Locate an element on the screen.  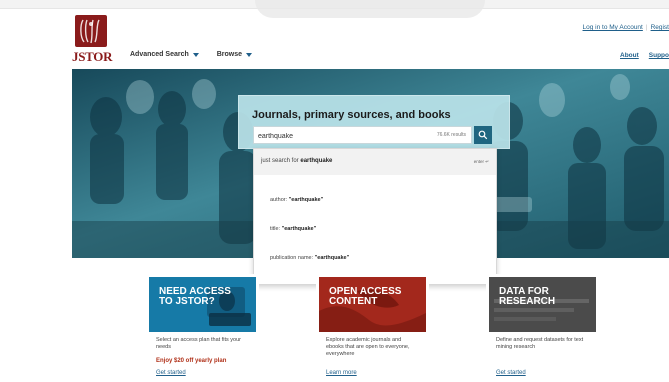
enter-hint: enter ↵ is located at coordinates (481, 161).